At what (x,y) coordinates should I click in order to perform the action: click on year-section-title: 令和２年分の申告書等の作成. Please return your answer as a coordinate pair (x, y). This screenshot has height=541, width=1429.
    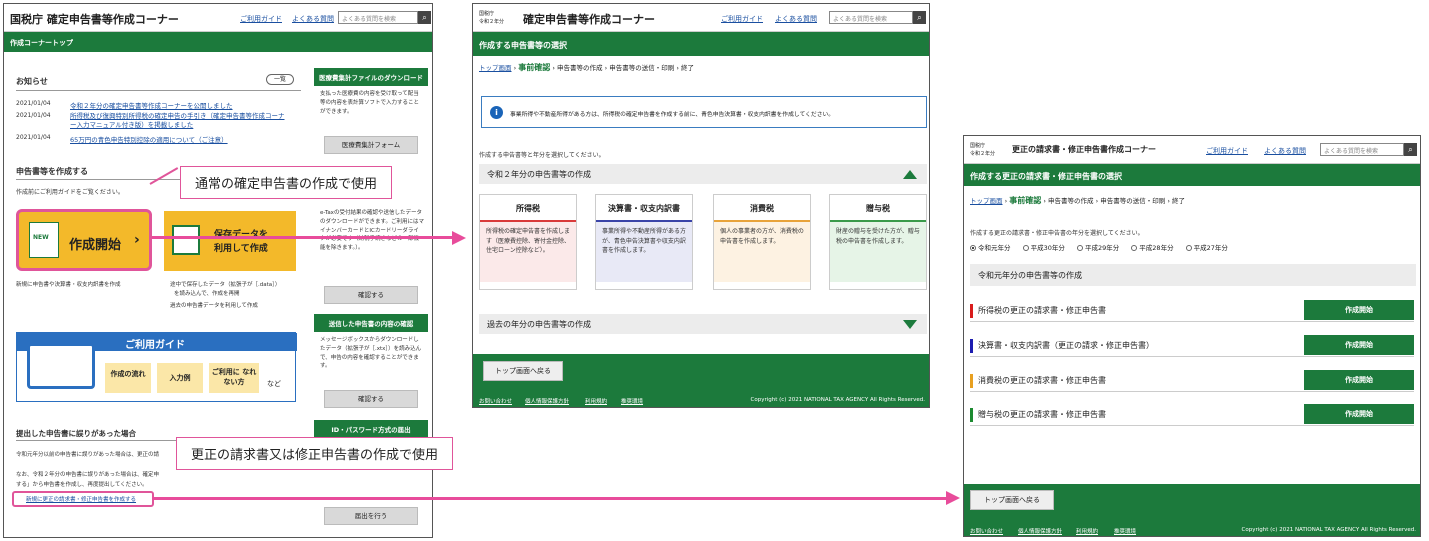
    Looking at the image, I should click on (539, 174).